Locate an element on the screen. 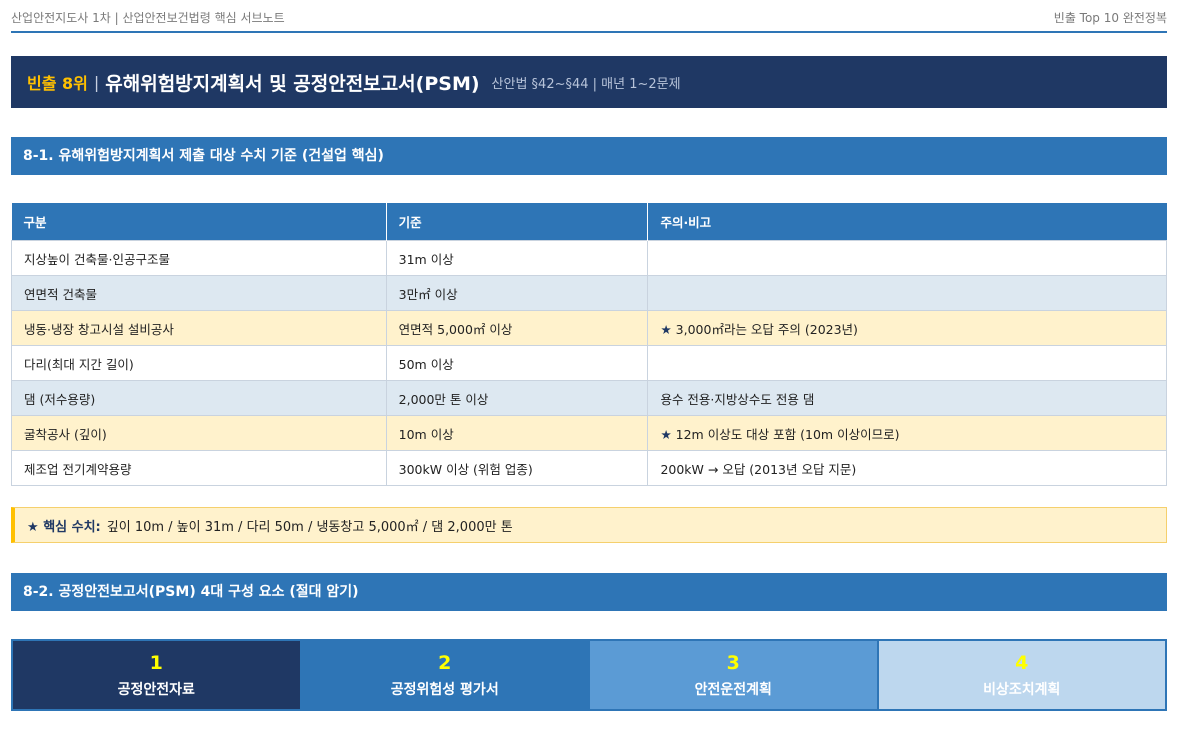 The width and height of the screenshot is (1185, 731). header-series-title: 빈출 Top 10 완전정복 is located at coordinates (1110, 18).